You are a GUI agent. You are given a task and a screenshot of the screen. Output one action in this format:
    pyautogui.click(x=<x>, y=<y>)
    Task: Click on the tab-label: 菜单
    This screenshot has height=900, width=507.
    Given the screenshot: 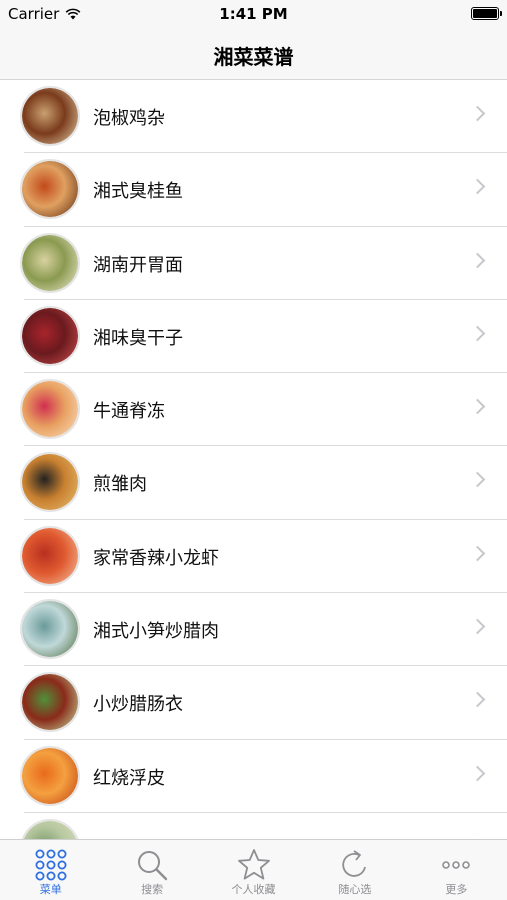 What is the action you would take?
    pyautogui.click(x=50, y=889)
    